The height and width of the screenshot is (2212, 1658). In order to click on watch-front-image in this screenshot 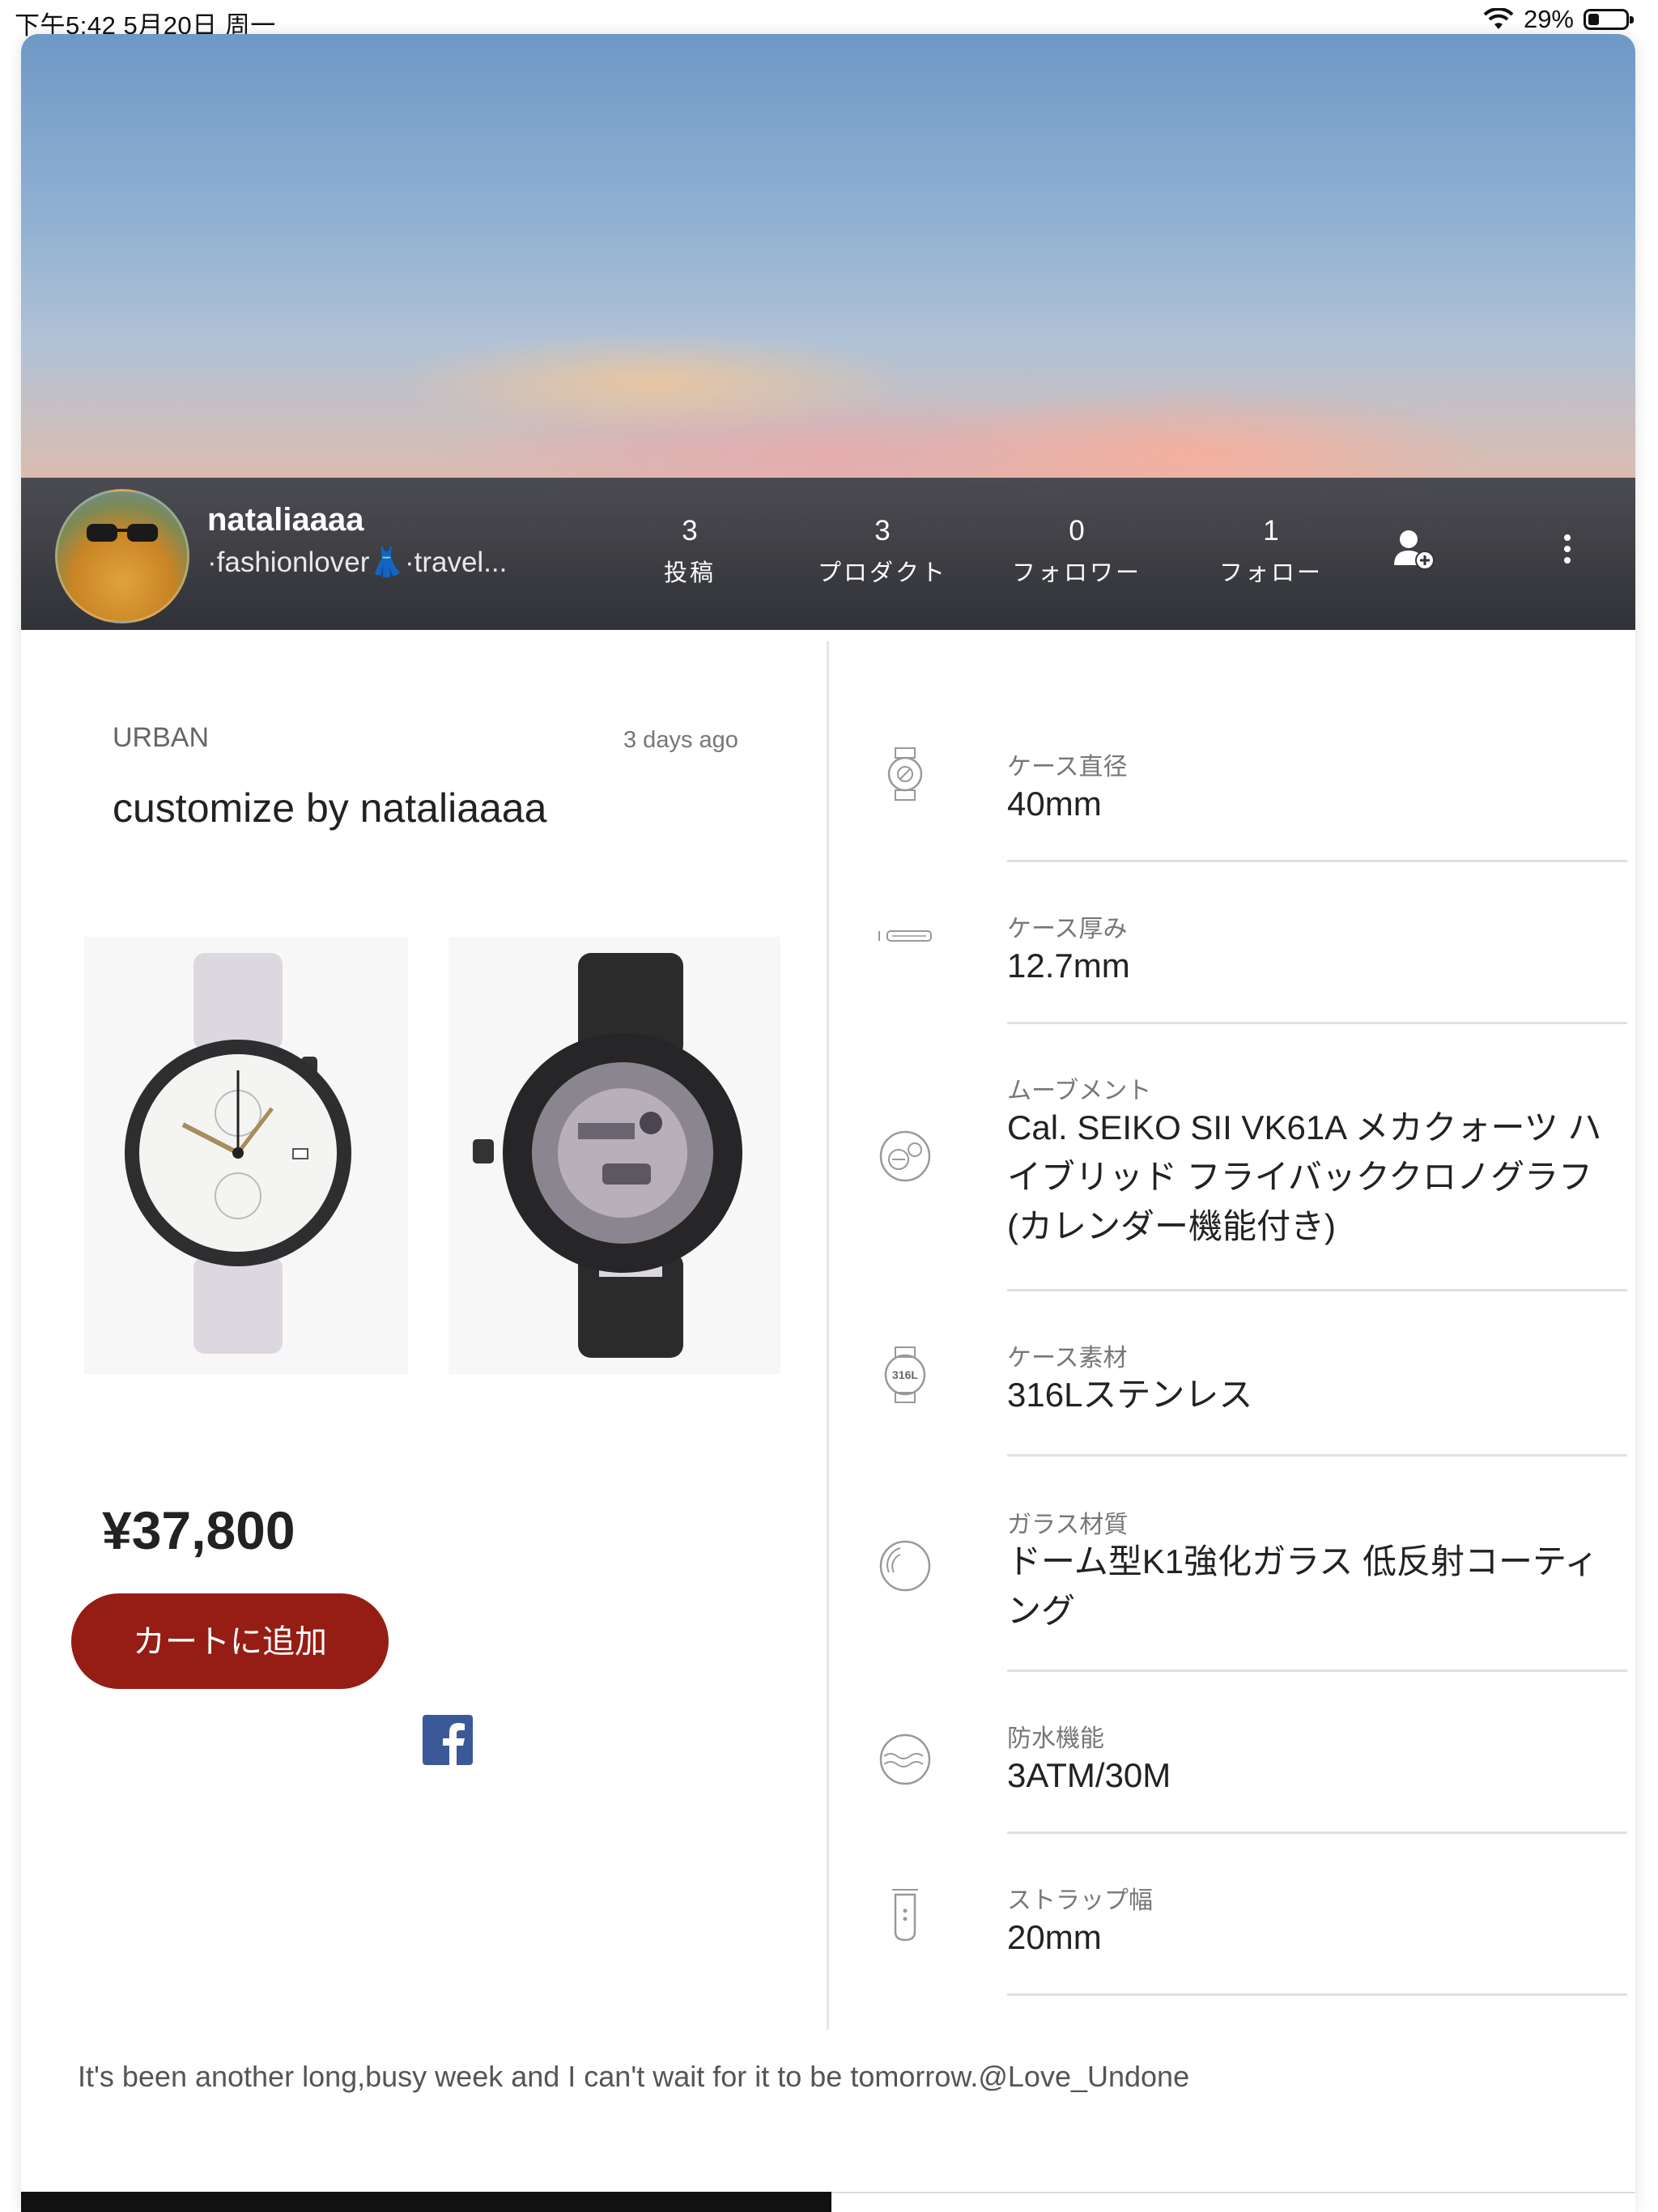, I will do `click(246, 1155)`.